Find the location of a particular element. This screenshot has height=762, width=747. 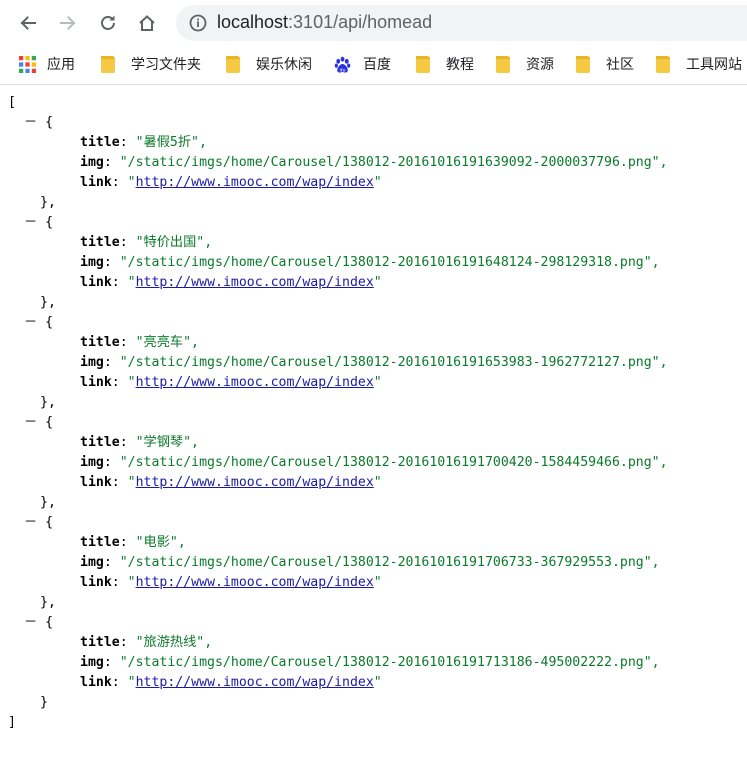

title-row: title: "电影", is located at coordinates (133, 542).